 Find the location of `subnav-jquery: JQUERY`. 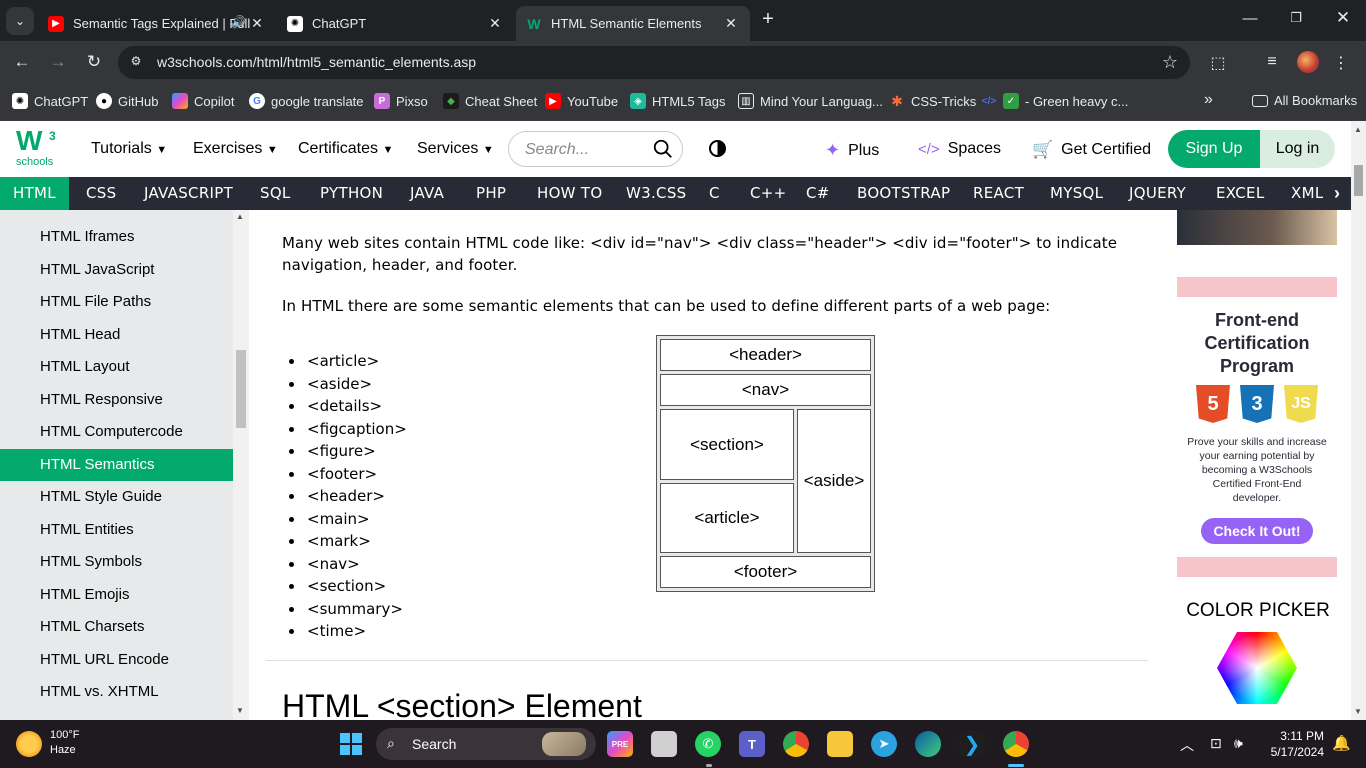

subnav-jquery: JQUERY is located at coordinates (1157, 193).